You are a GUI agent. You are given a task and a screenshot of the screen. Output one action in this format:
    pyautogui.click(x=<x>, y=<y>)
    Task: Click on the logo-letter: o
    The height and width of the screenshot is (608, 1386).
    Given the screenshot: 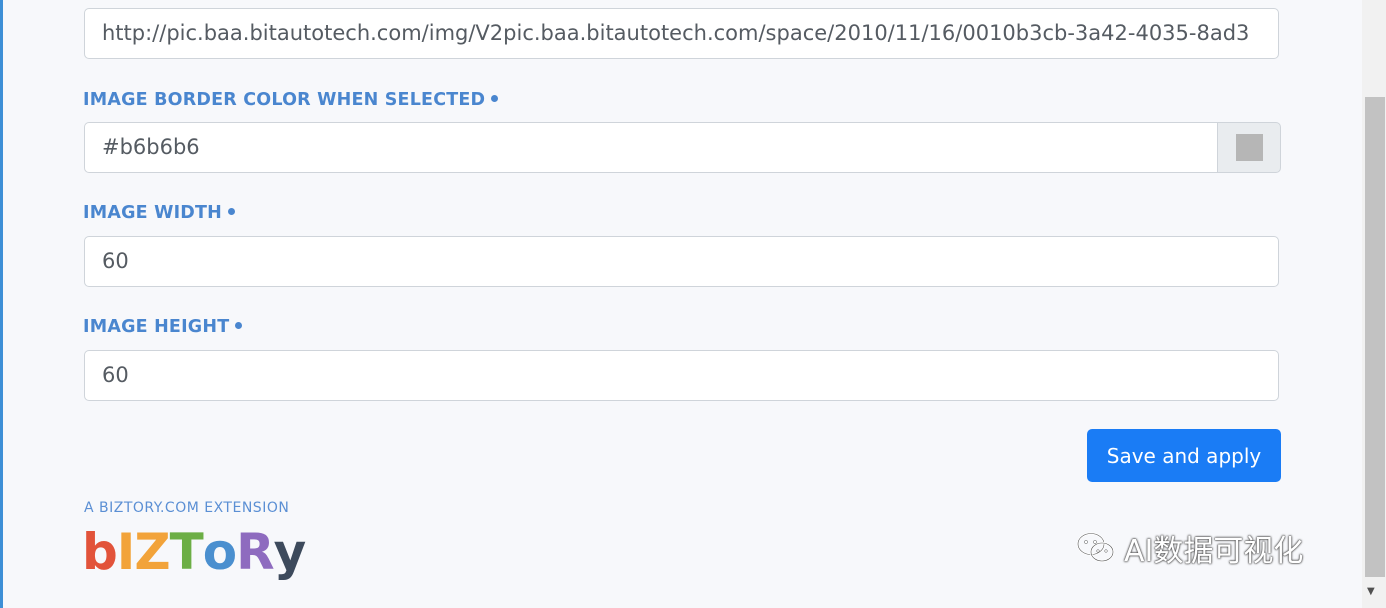 What is the action you would take?
    pyautogui.click(x=219, y=552)
    